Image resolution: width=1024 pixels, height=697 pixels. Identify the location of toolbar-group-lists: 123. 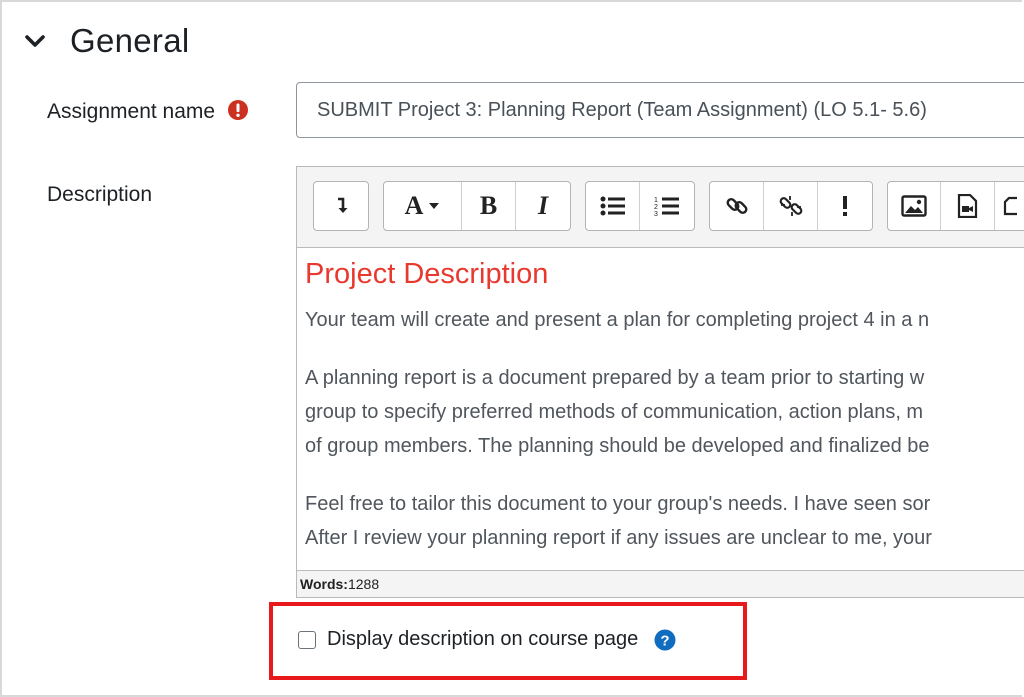
(640, 206).